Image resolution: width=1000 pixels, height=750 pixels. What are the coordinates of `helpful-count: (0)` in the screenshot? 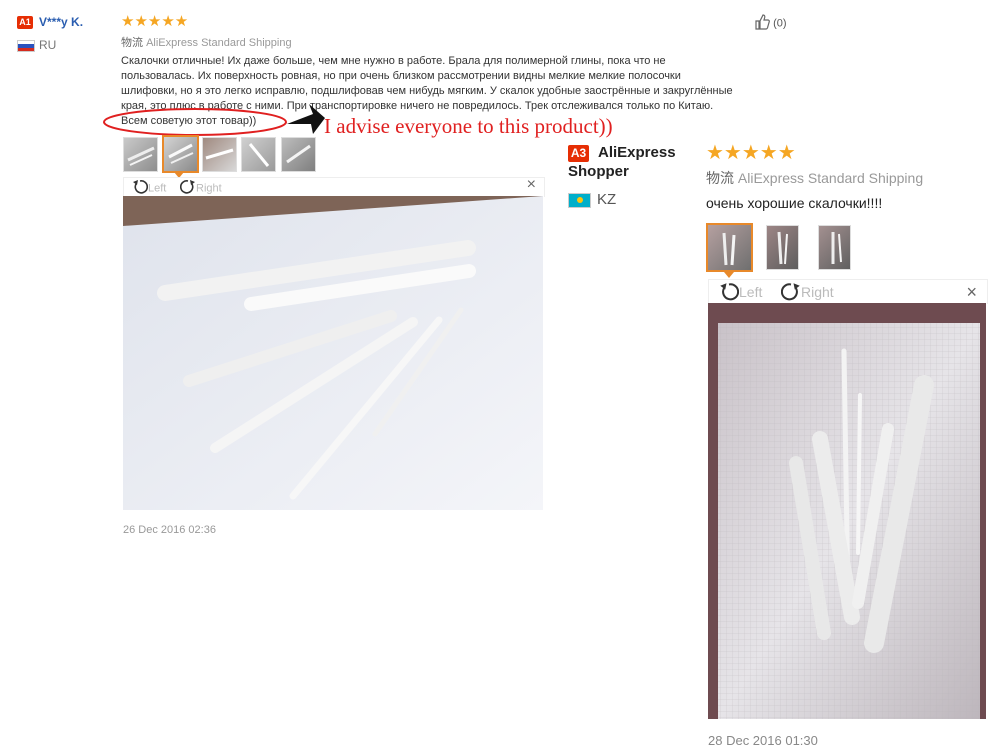 It's located at (780, 23).